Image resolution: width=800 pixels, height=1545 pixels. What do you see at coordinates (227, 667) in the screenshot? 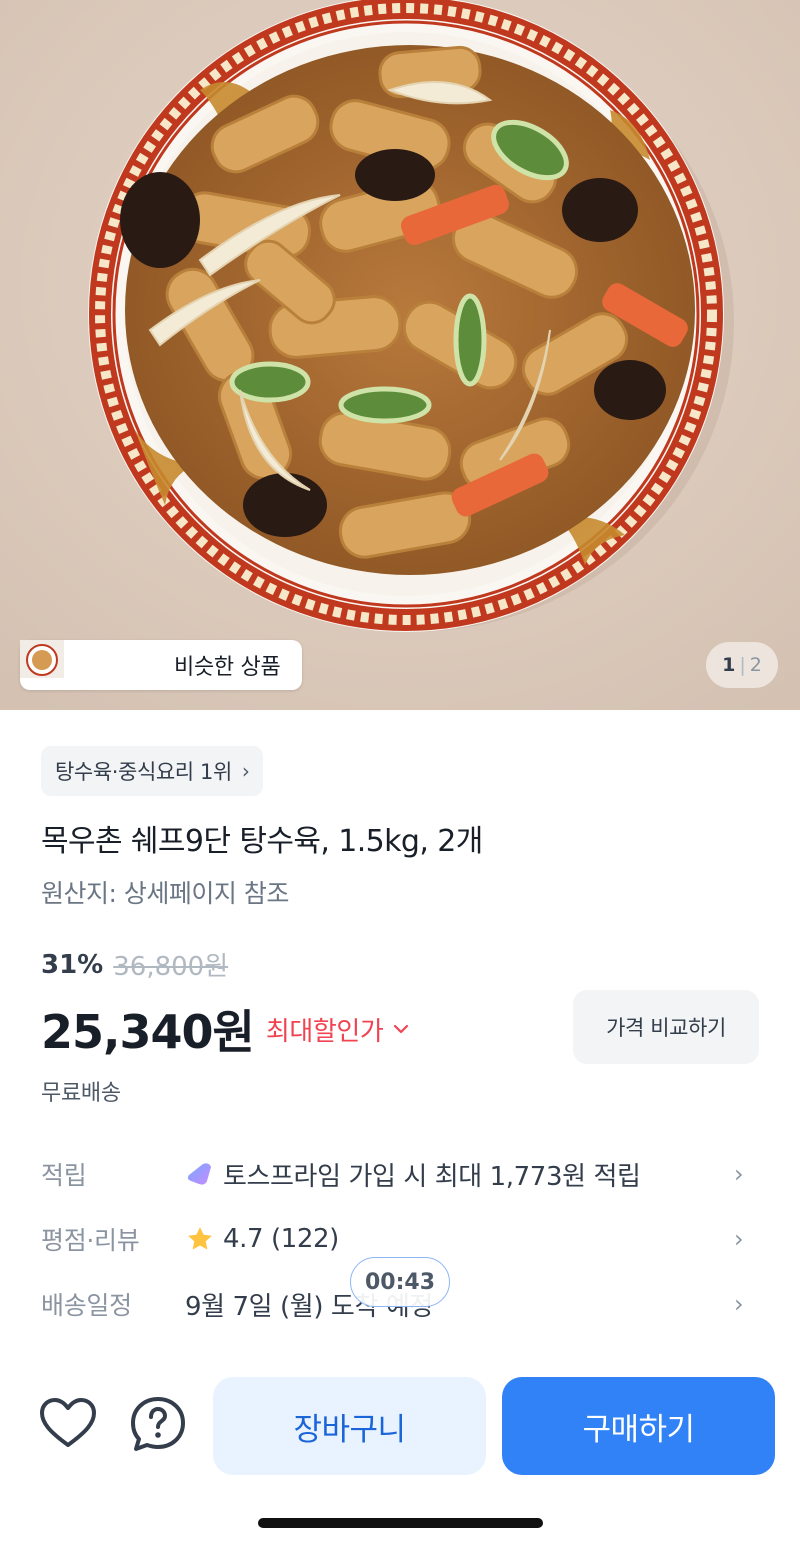
I see `similar-products-label: 비슷한 상품` at bounding box center [227, 667].